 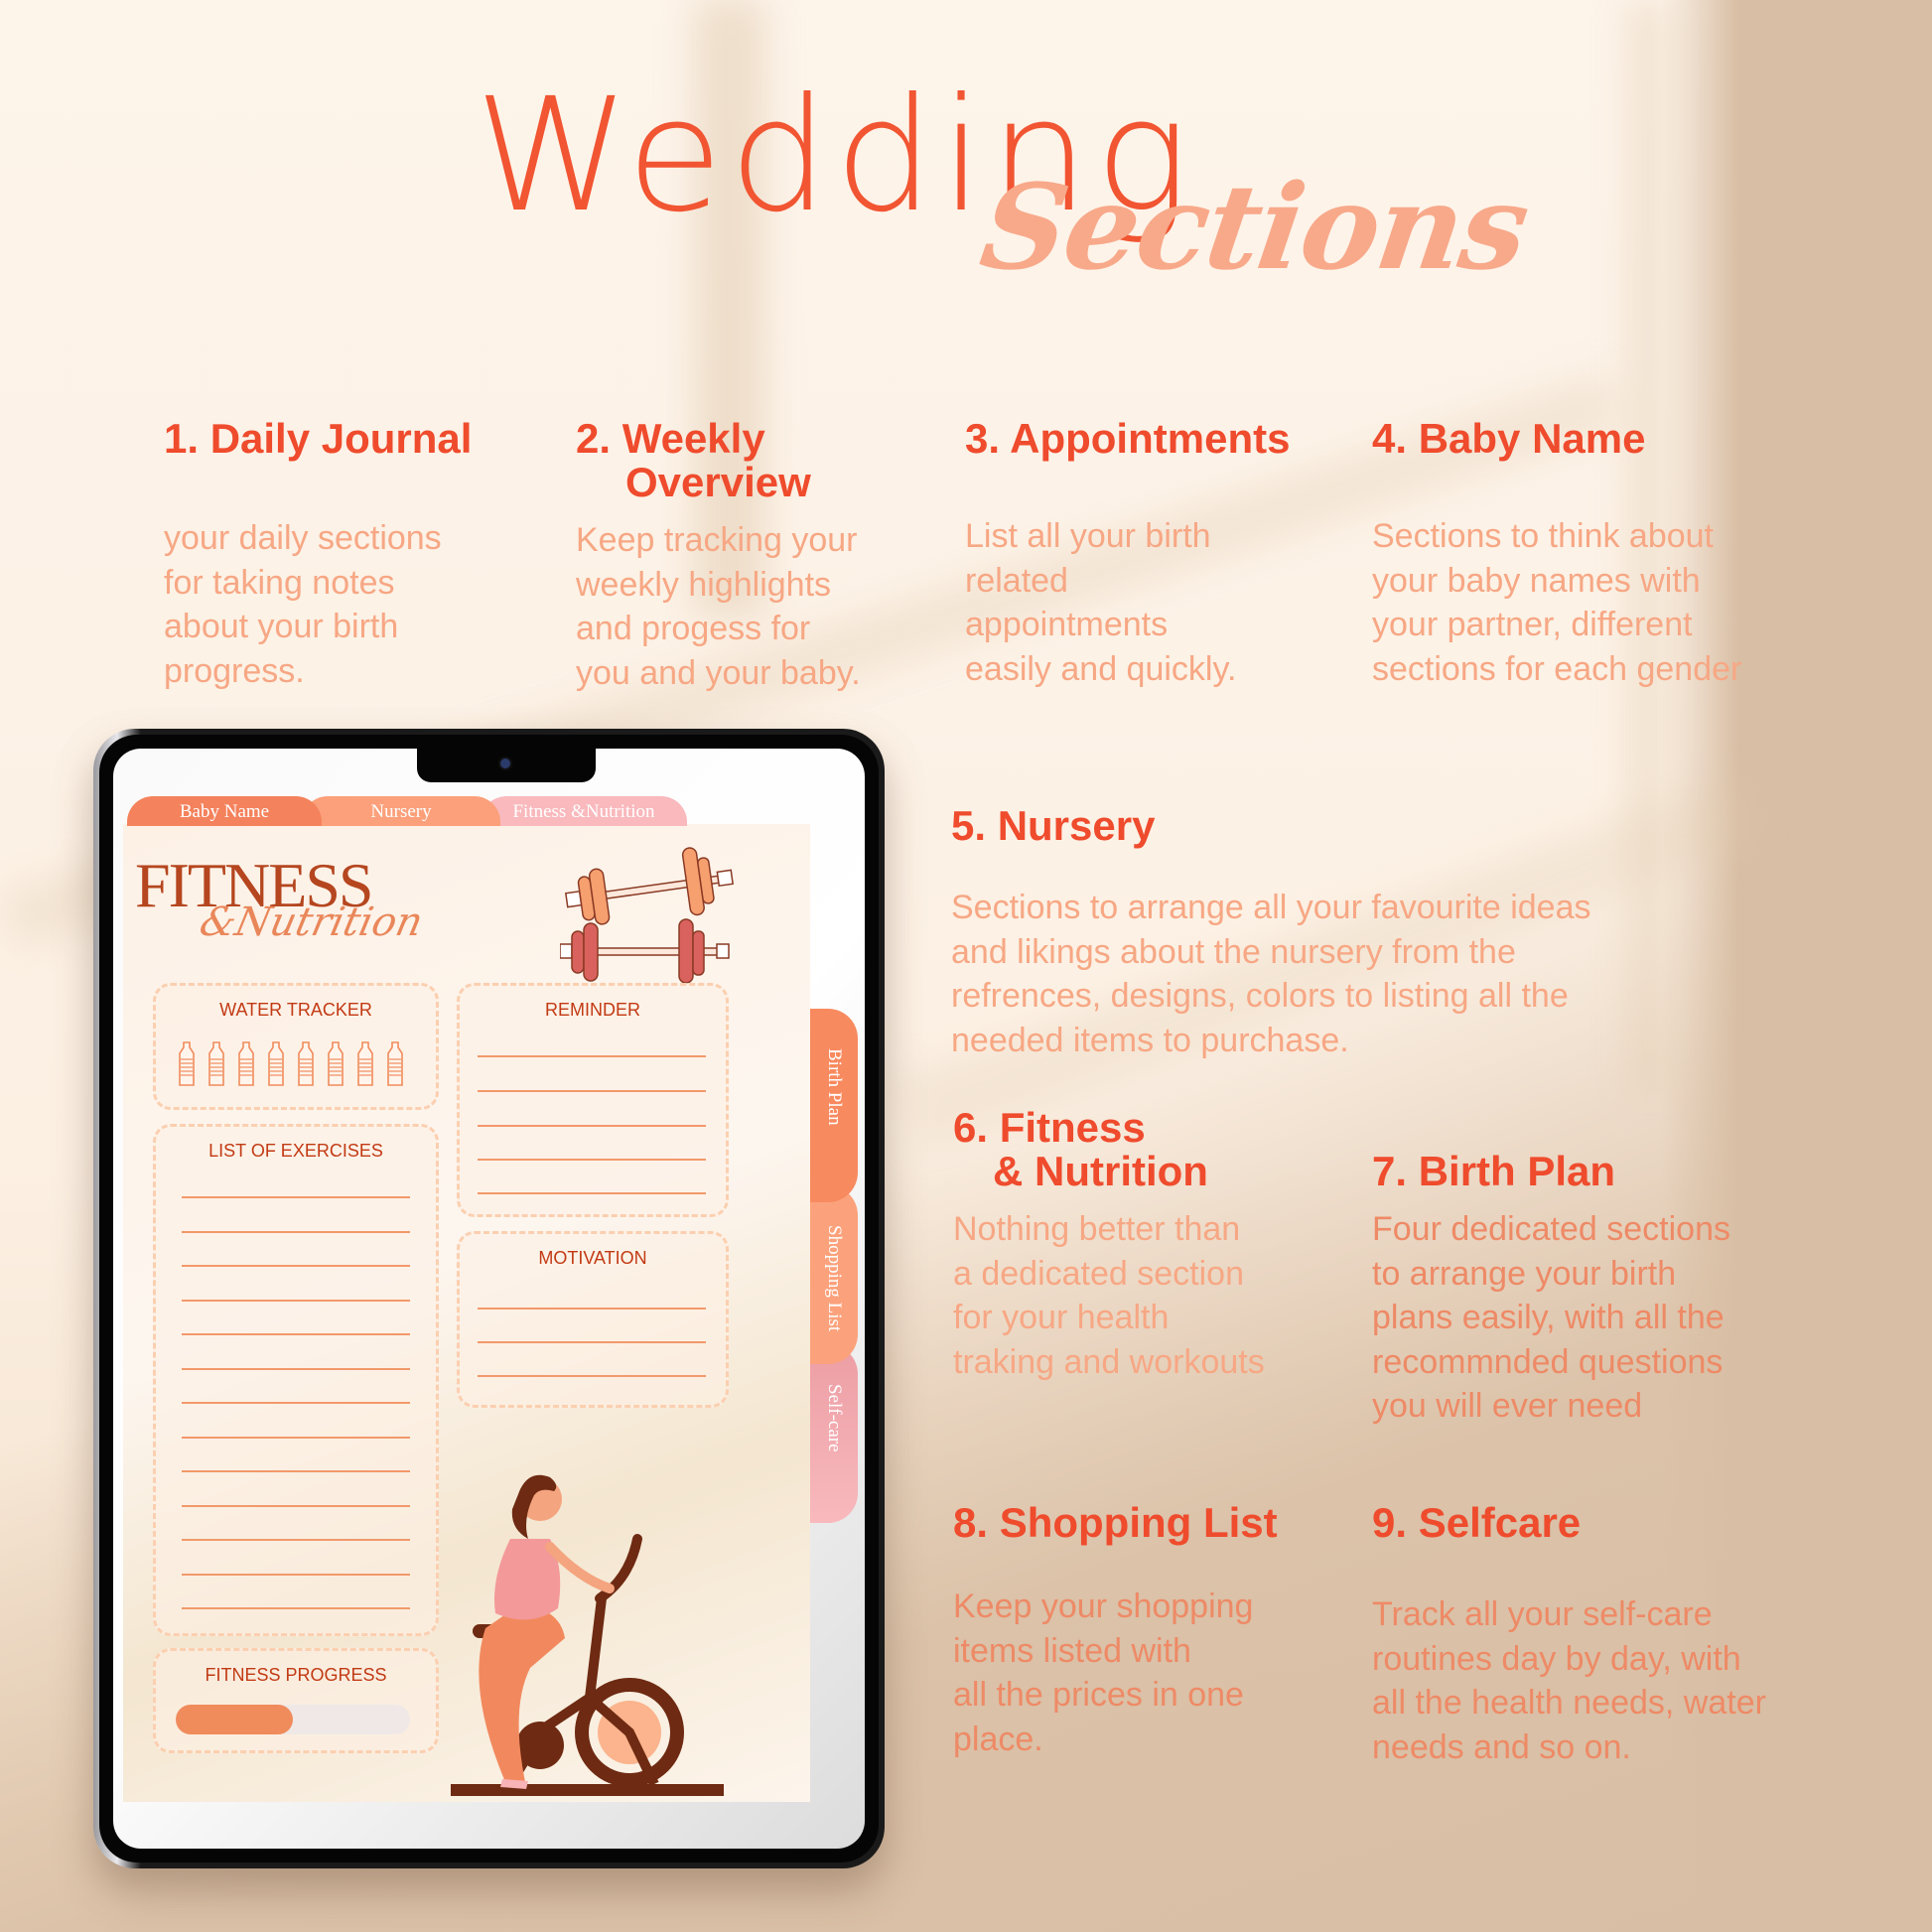 I want to click on tab-fitness-nutrition: Fitness &Nutrition, so click(x=584, y=811).